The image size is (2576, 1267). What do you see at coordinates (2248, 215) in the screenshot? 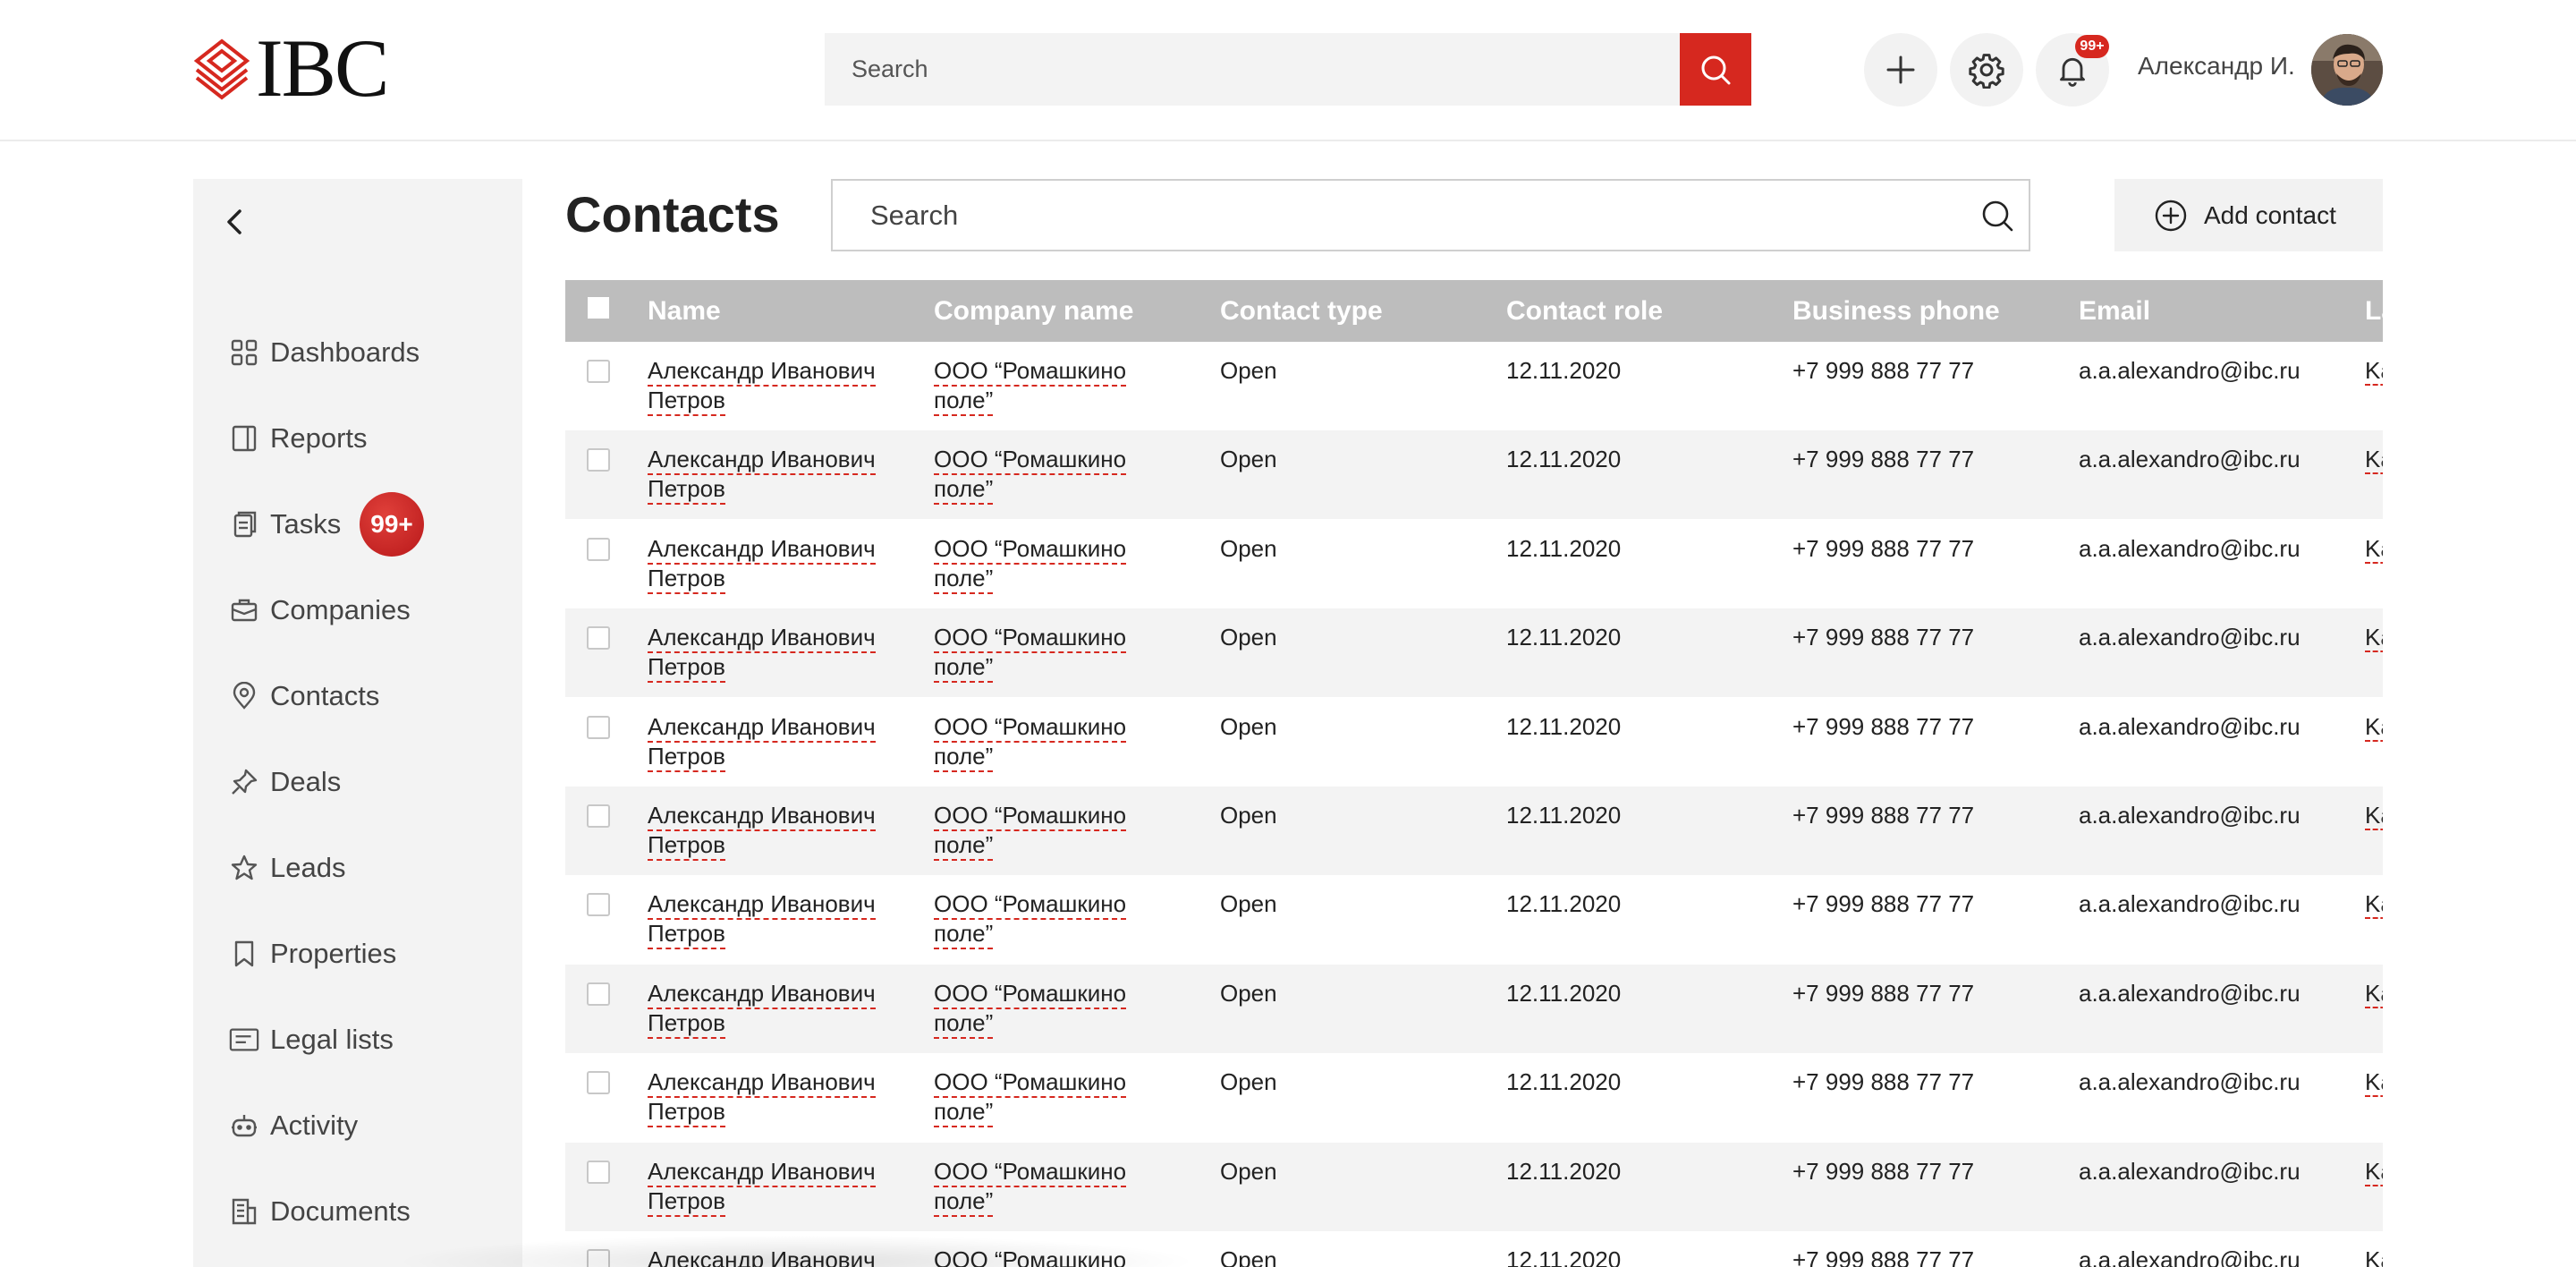
I see `add-contact-button: Add contact` at bounding box center [2248, 215].